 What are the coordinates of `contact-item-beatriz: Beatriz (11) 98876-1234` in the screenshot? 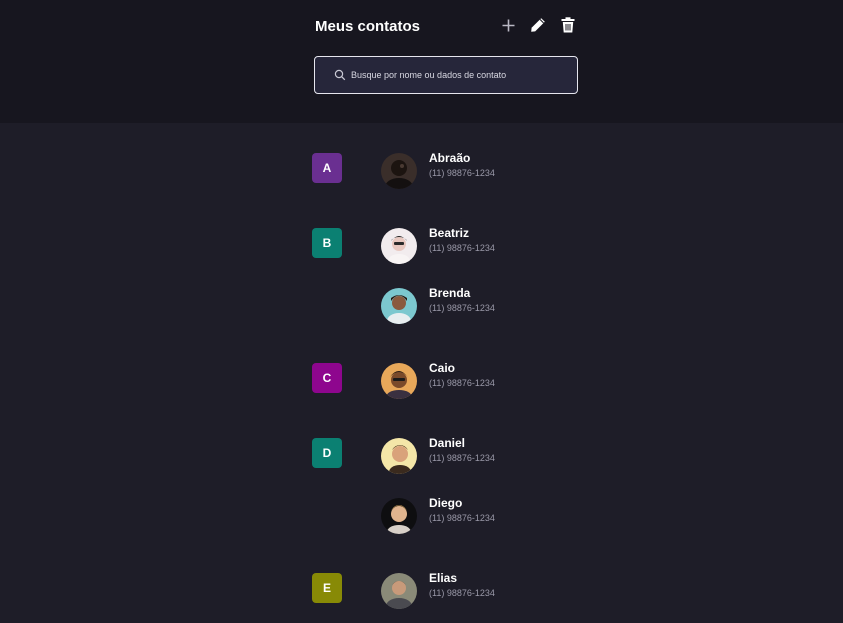 It's located at (481, 245).